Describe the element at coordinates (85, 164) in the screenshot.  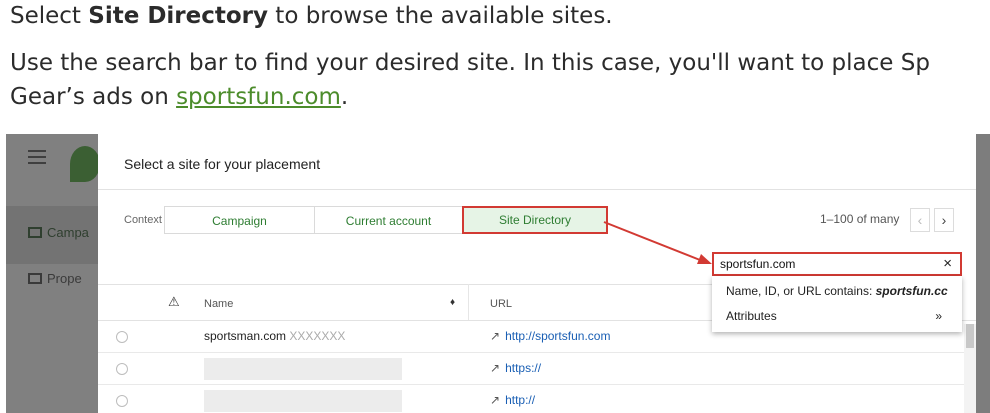
I see `app-logo` at that location.